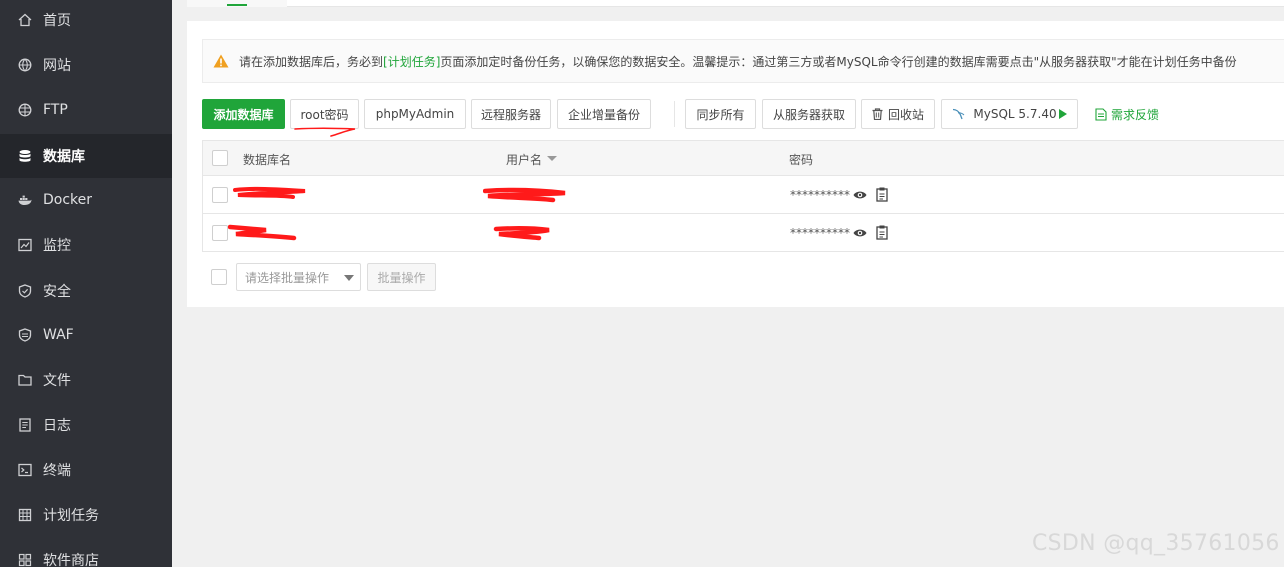 The image size is (1284, 567). I want to click on select-all-checkbox, so click(220, 158).